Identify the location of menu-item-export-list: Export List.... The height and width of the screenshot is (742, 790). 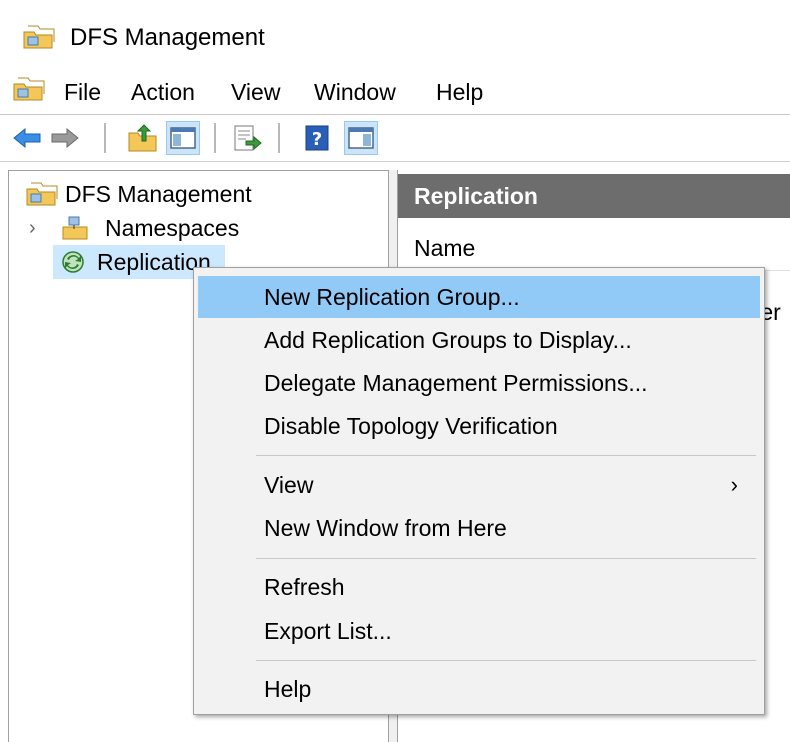
(479, 631).